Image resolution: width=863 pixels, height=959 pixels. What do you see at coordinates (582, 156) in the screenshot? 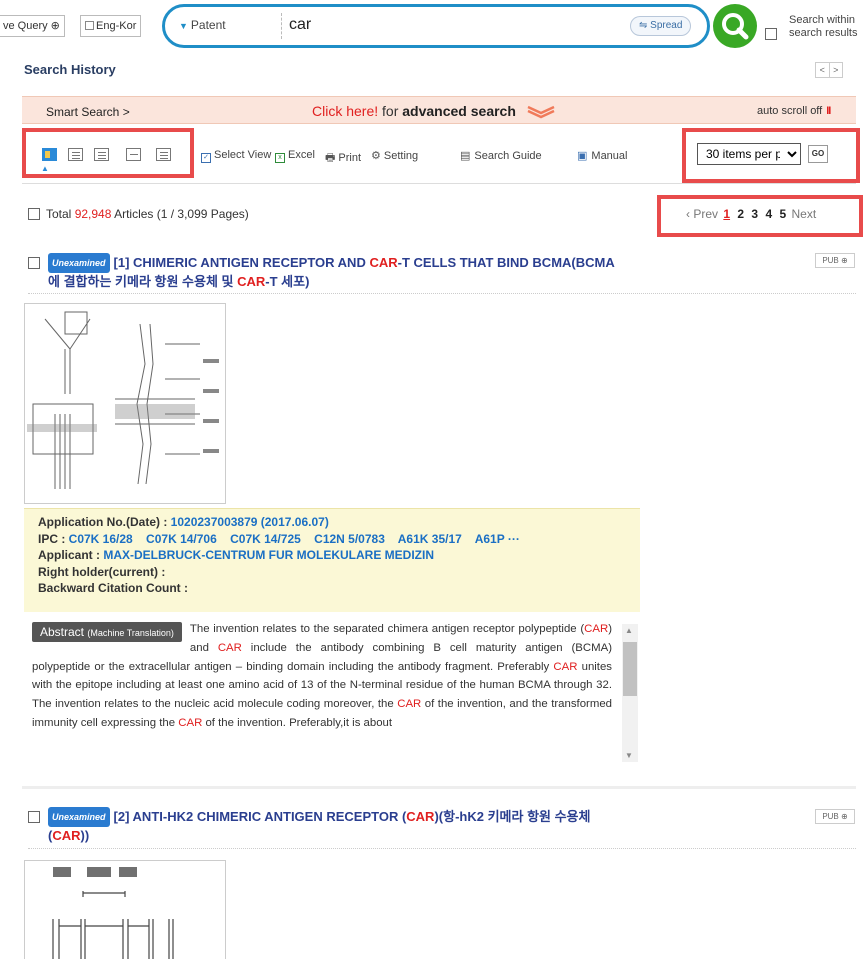
I see `manual-icon: ▣` at bounding box center [582, 156].